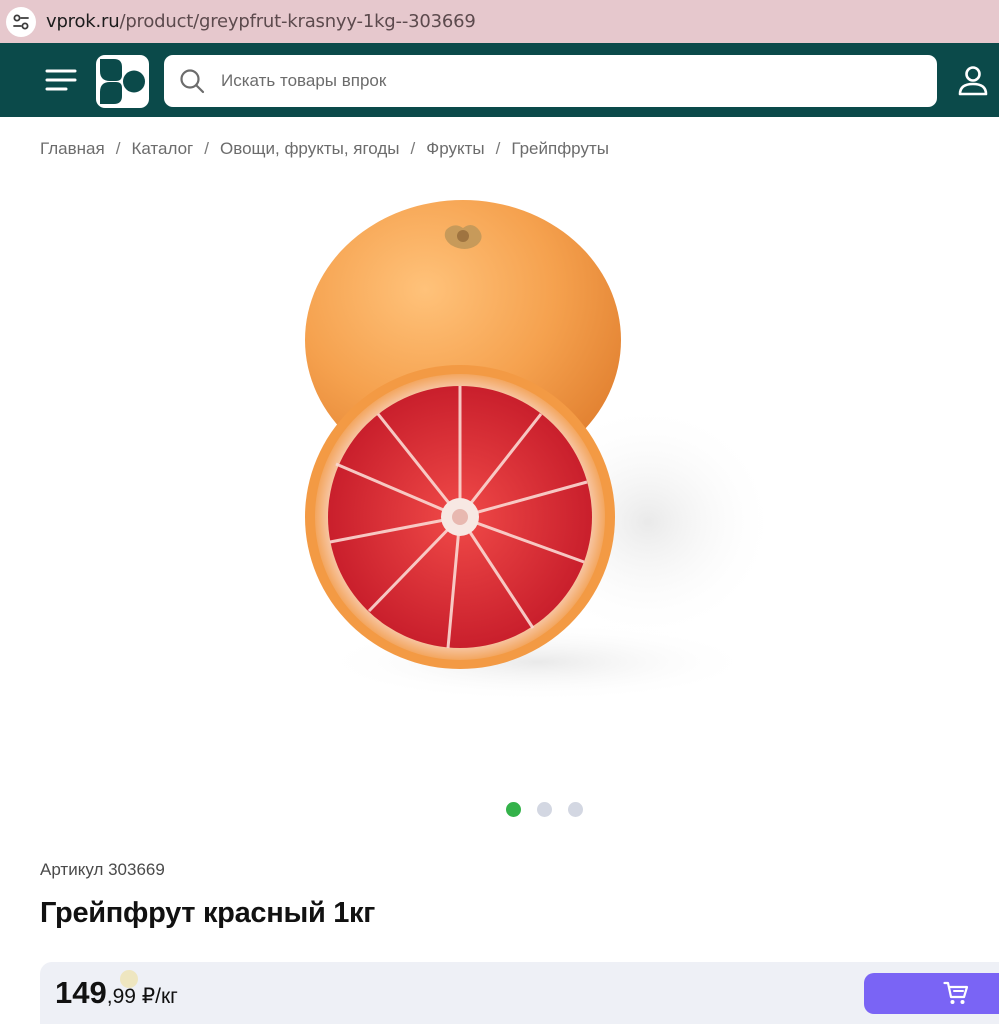 This screenshot has width=999, height=1024. What do you see at coordinates (83, 21) in the screenshot?
I see `url-host: vprok.ru` at bounding box center [83, 21].